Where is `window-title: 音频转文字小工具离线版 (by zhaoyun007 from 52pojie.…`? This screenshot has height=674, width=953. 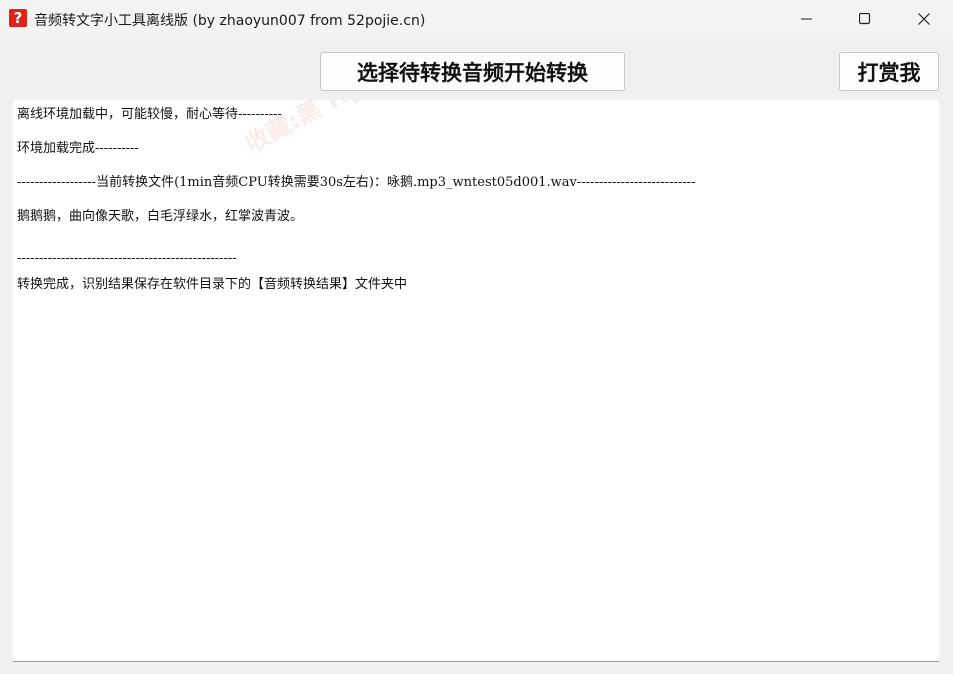 window-title: 音频转文字小工具离线版 (by zhaoyun007 from 52pojie.… is located at coordinates (230, 21).